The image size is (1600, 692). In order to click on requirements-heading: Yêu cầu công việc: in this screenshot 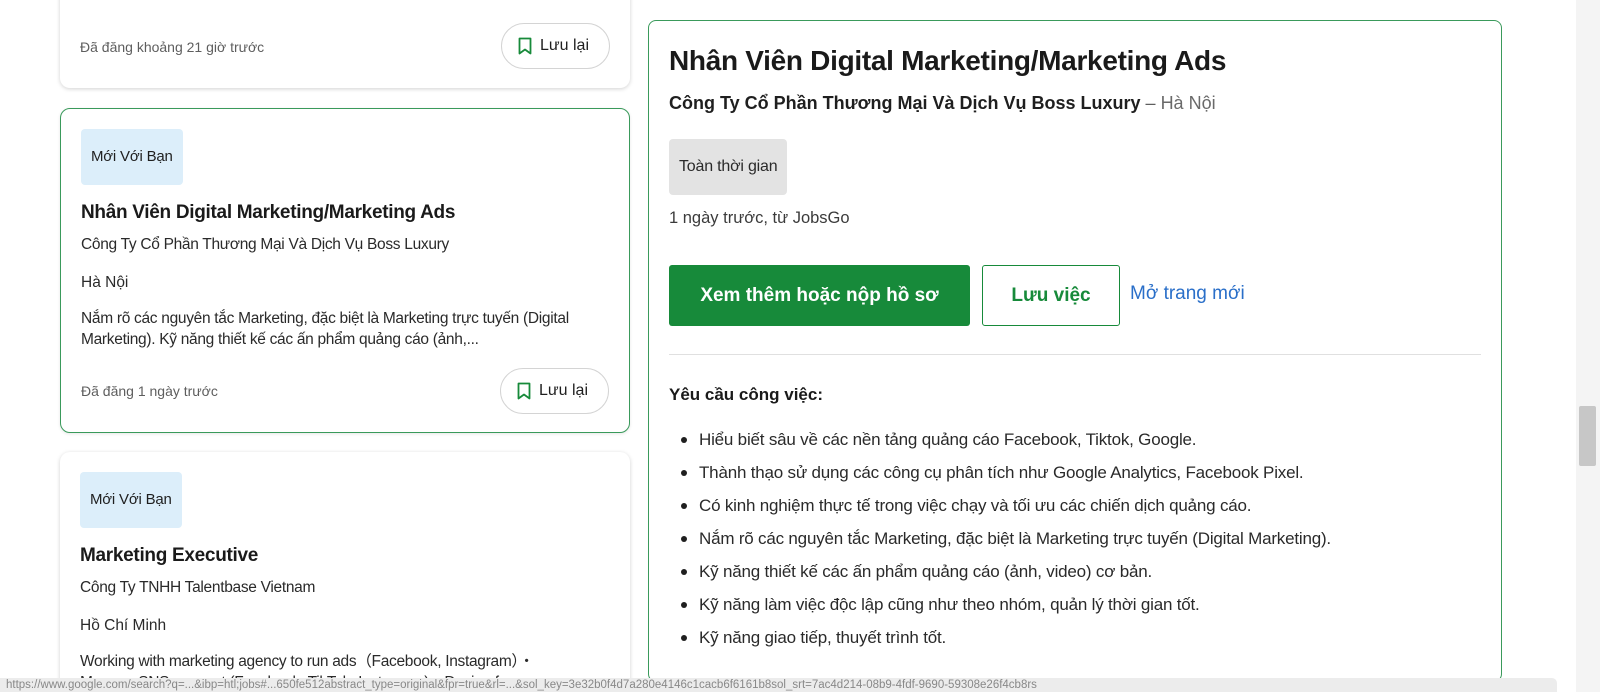, I will do `click(746, 394)`.